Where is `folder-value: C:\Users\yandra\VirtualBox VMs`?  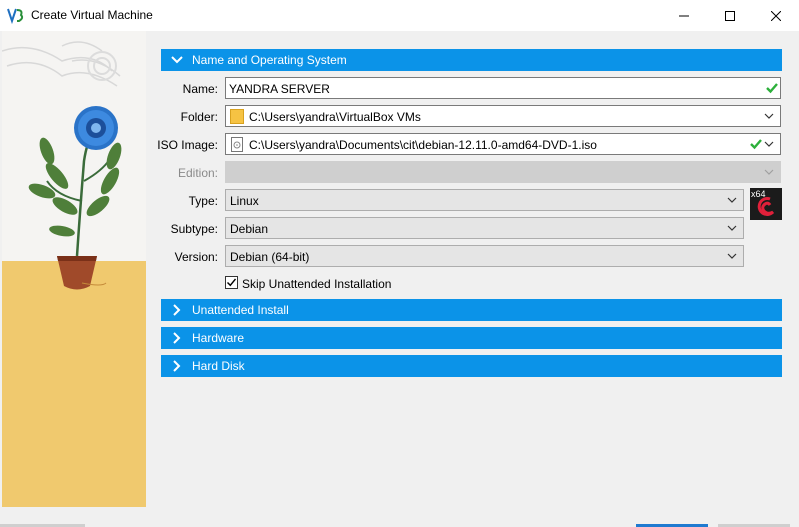 folder-value: C:\Users\yandra\VirtualBox VMs is located at coordinates (335, 117).